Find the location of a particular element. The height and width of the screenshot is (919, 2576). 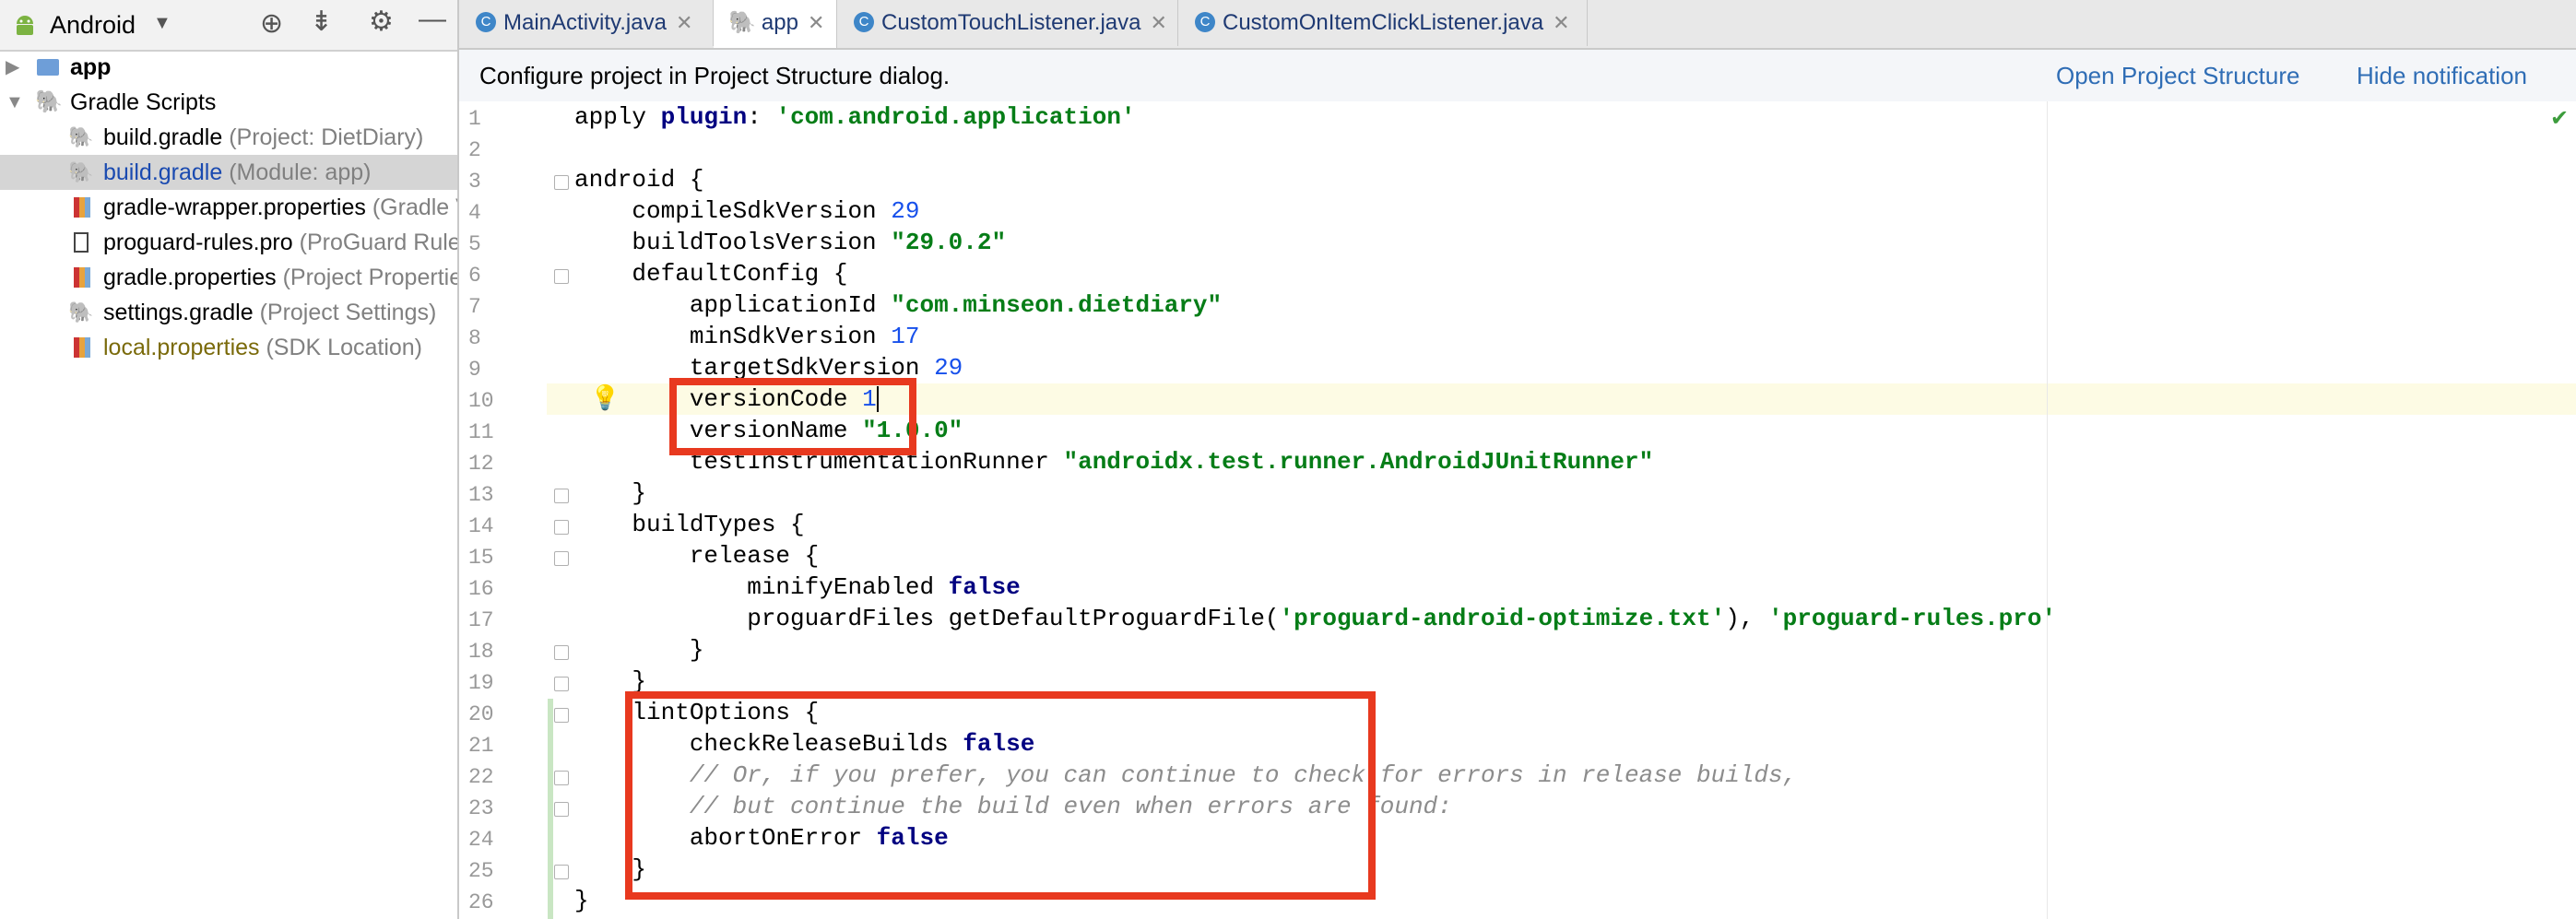

tree-item-gradle-properties: gradle.properties (Project Properties) is located at coordinates (228, 277).